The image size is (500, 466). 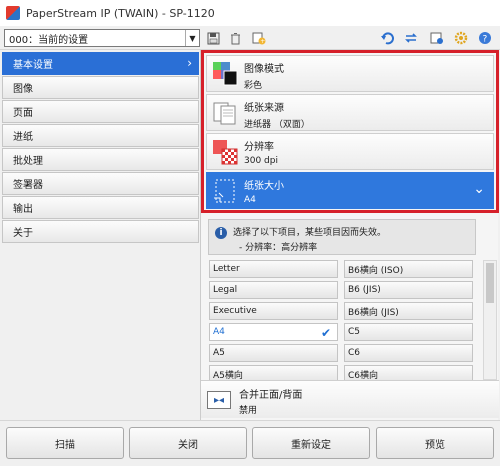 I want to click on scrollbar-thumb, so click(x=490, y=283).